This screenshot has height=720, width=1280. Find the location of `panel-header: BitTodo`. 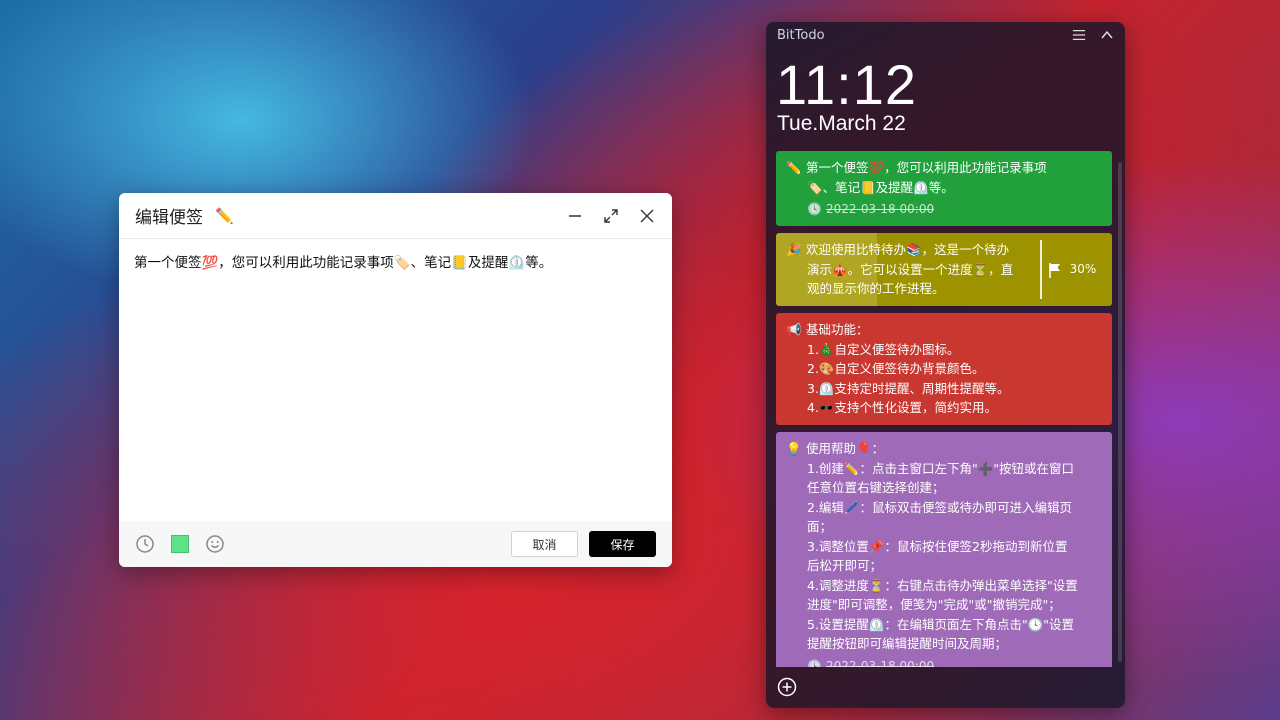

panel-header: BitTodo is located at coordinates (945, 35).